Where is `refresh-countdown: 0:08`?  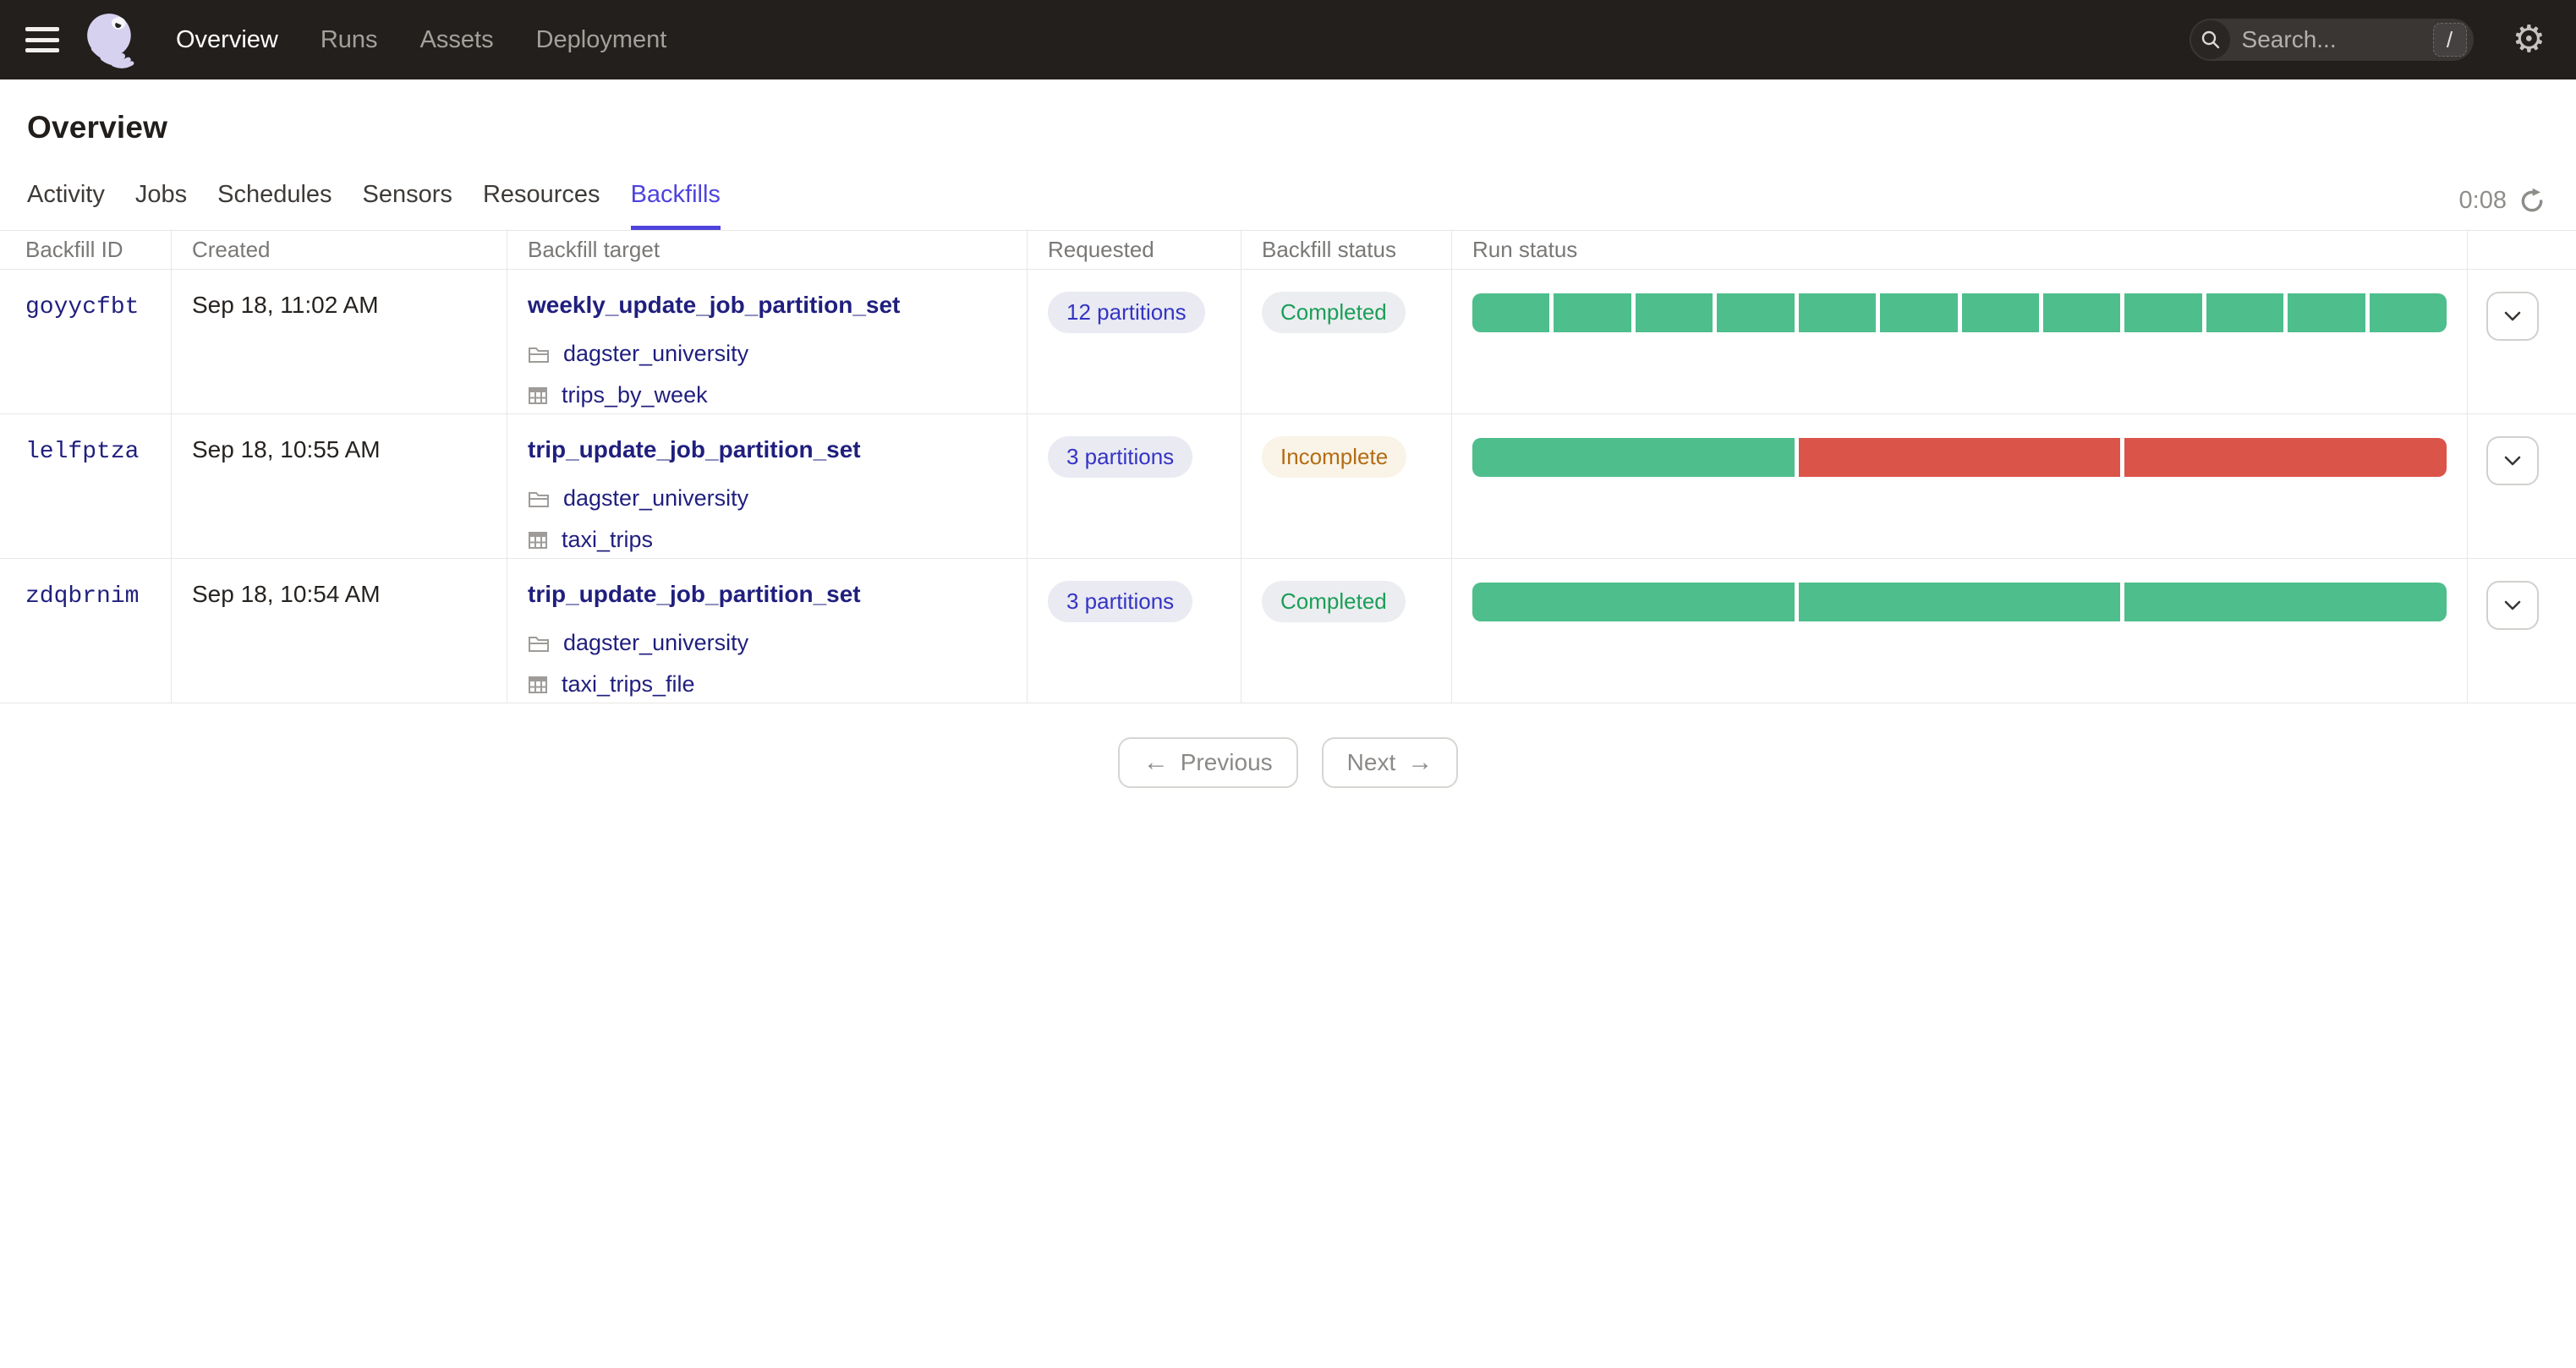 refresh-countdown: 0:08 is located at coordinates (2482, 201).